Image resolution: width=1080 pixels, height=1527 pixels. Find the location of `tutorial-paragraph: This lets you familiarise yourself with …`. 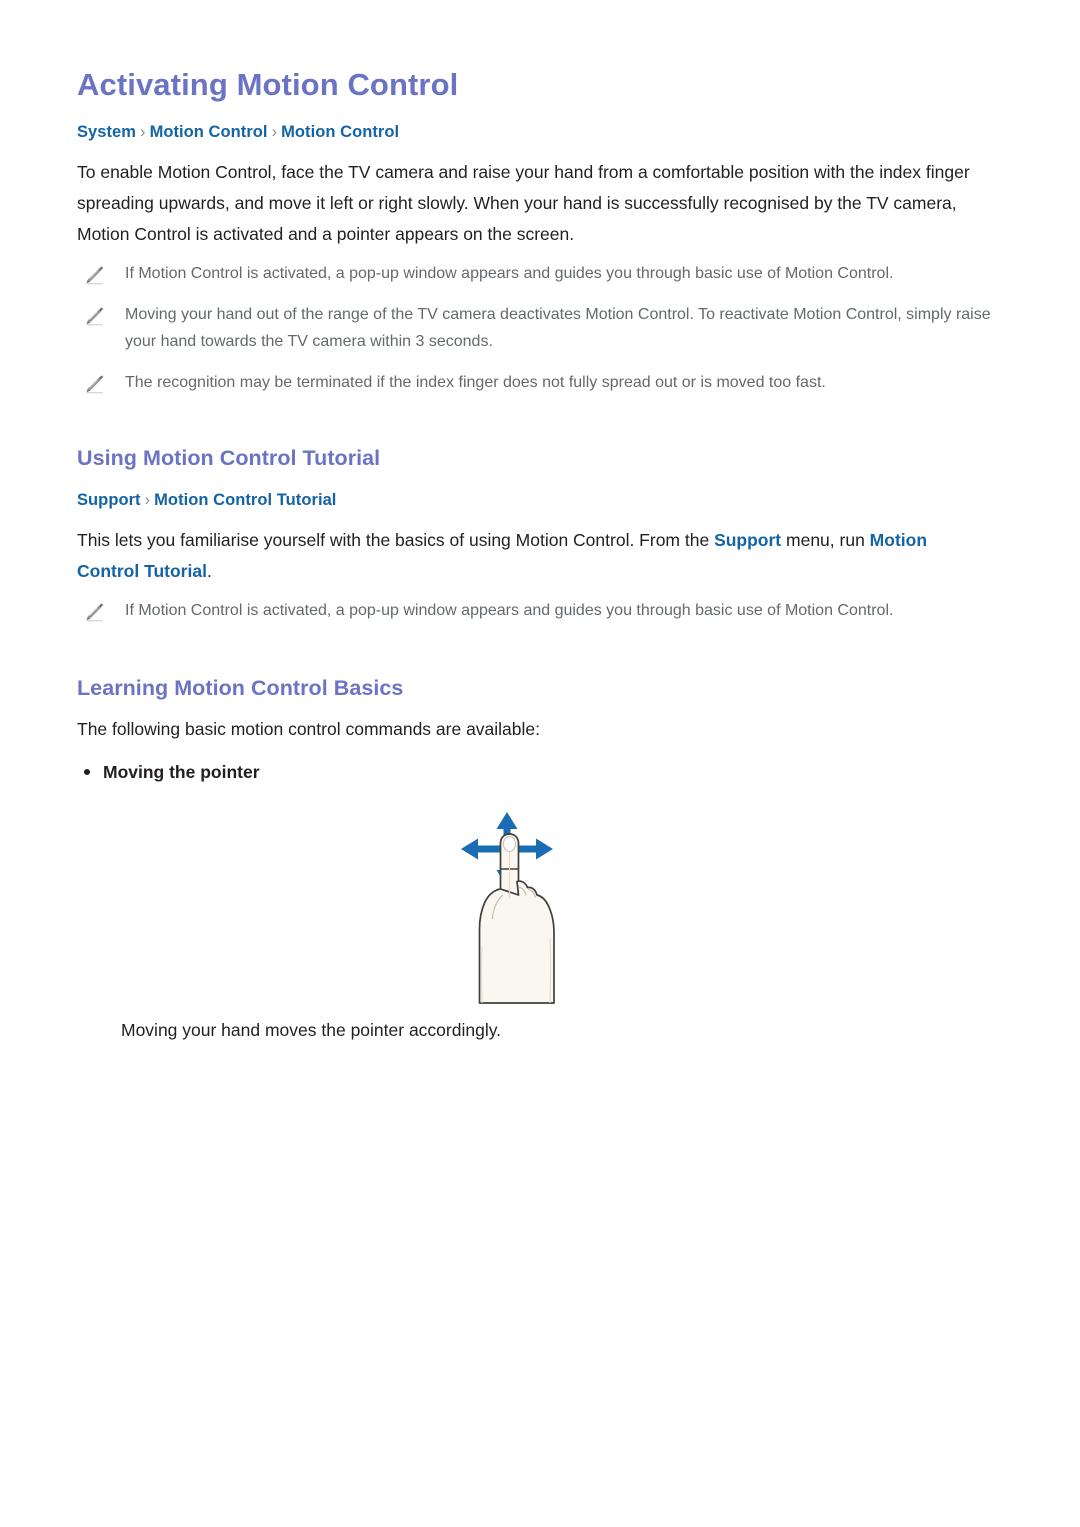

tutorial-paragraph: This lets you familiarise yourself with … is located at coordinates (534, 556).